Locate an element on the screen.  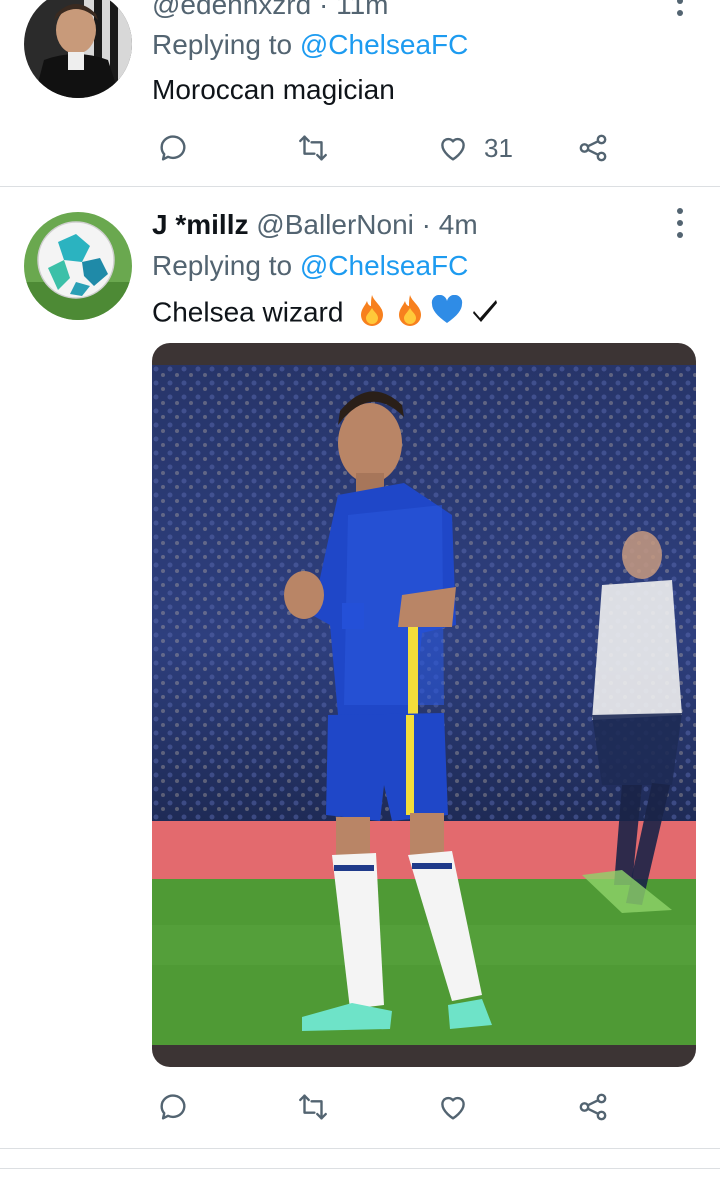
like-count: 31 is located at coordinates (498, 147).